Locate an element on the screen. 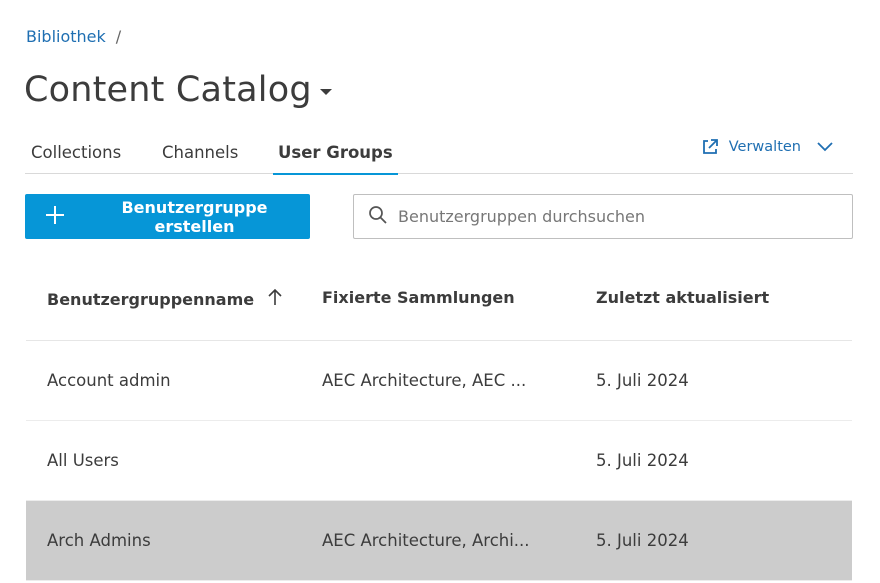 This screenshot has height=583, width=880. cell-group-name: Arch Admins is located at coordinates (99, 540).